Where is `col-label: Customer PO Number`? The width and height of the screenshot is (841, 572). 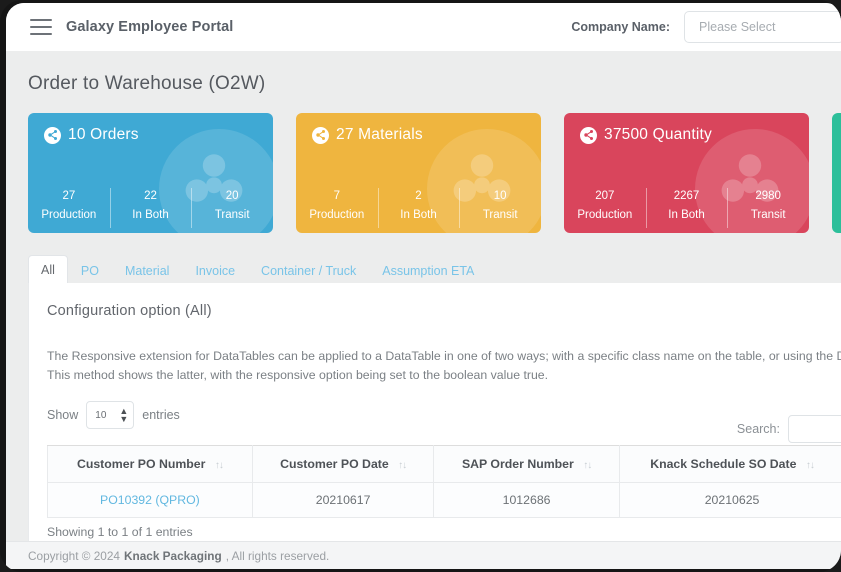 col-label: Customer PO Number is located at coordinates (141, 464).